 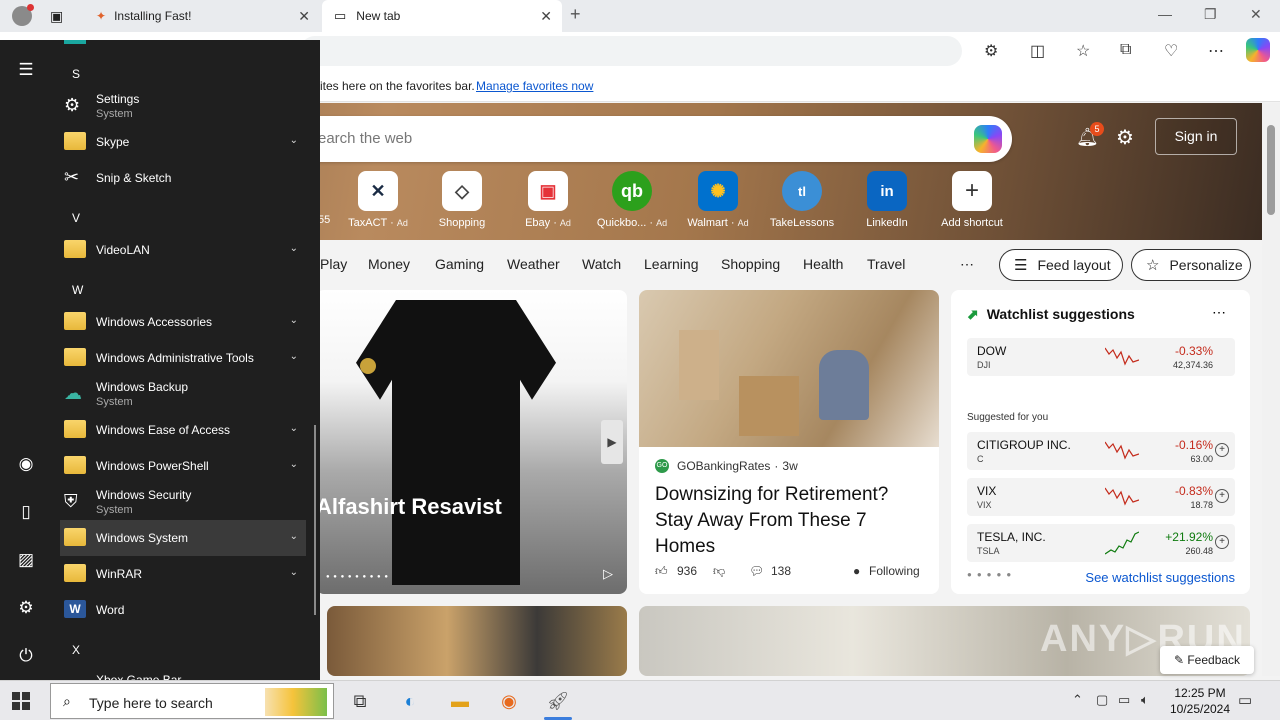 I want to click on feed-layout-button: ☰ Feed layout, so click(x=1061, y=265).